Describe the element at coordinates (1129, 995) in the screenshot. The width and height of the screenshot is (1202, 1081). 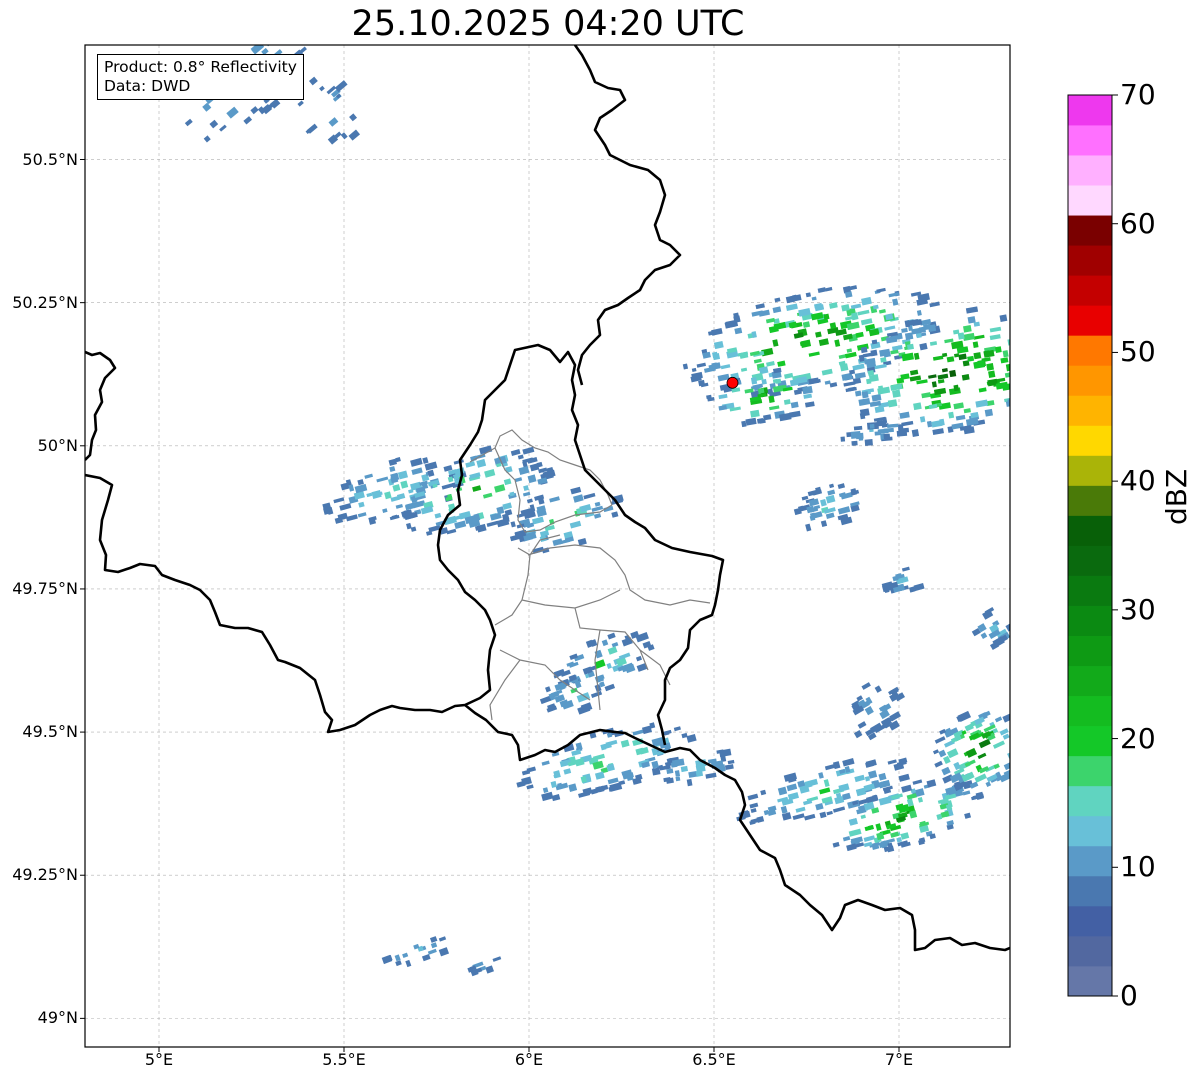
I see `colorbar-tick-label: 0` at that location.